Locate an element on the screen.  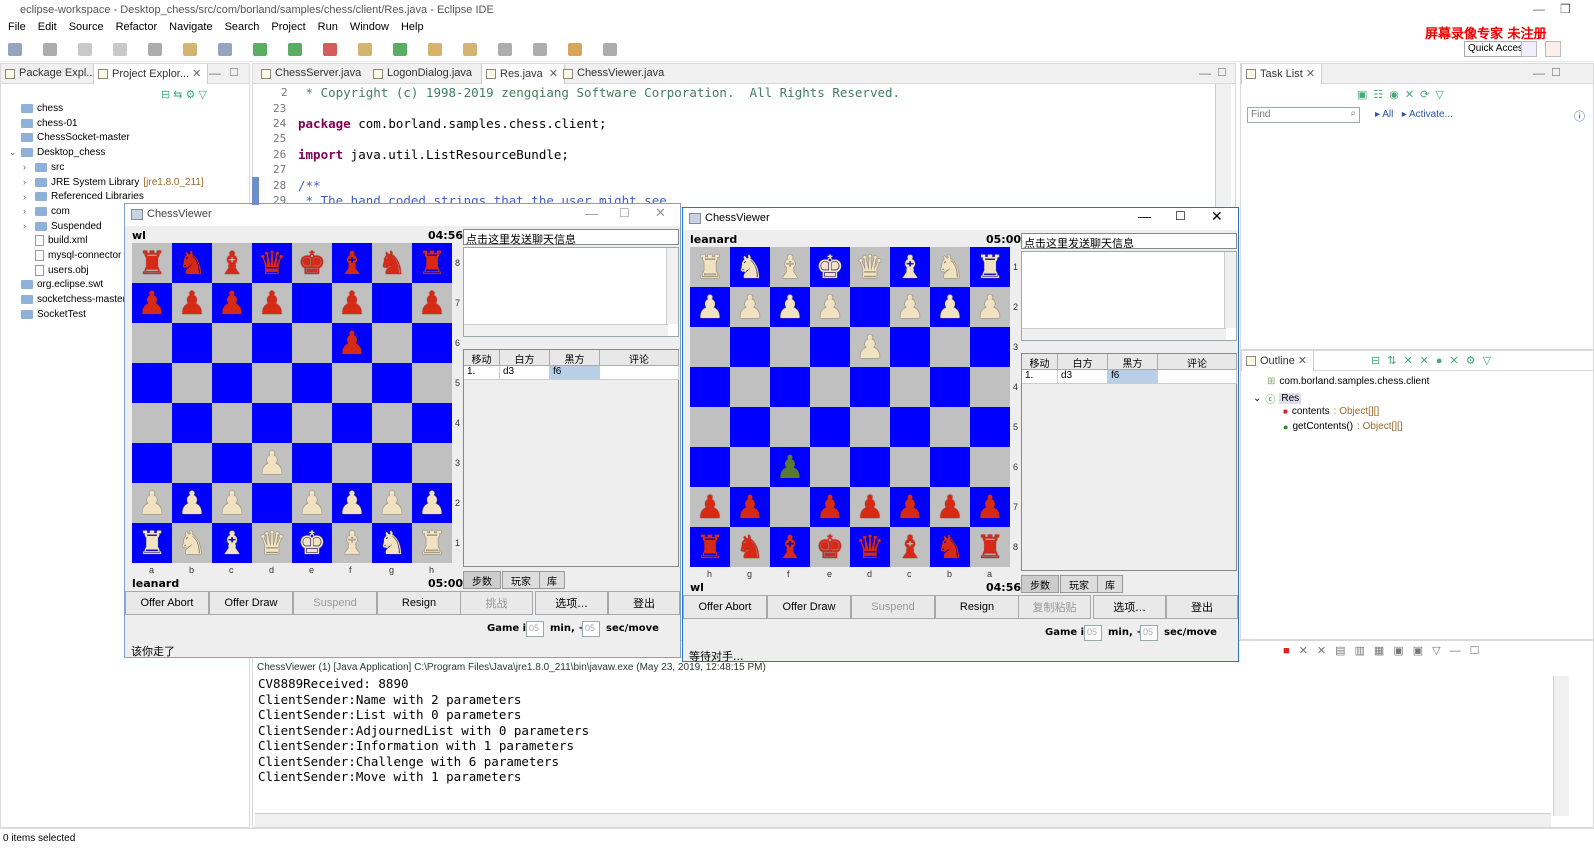
view-menu-icon: ▽ is located at coordinates (1490, 361).